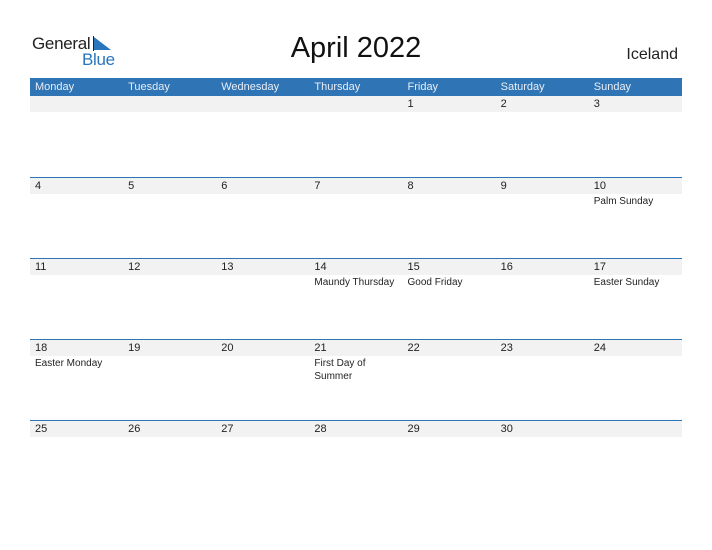 Image resolution: width=712 pixels, height=550 pixels. I want to click on weekday-monday: Monday, so click(55, 87).